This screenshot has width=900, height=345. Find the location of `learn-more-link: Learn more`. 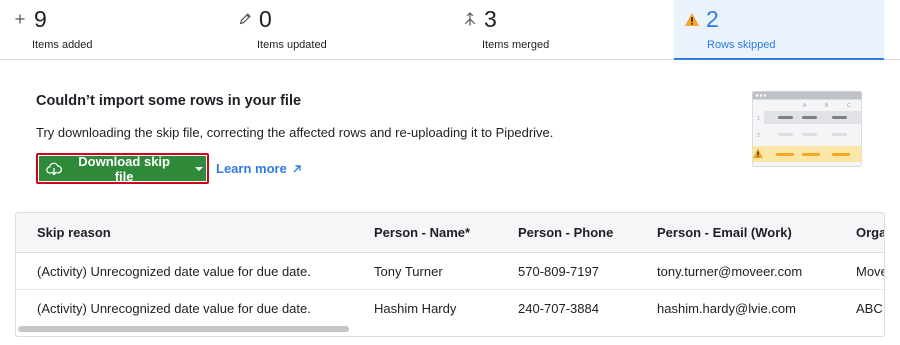

learn-more-link: Learn more is located at coordinates (259, 168).